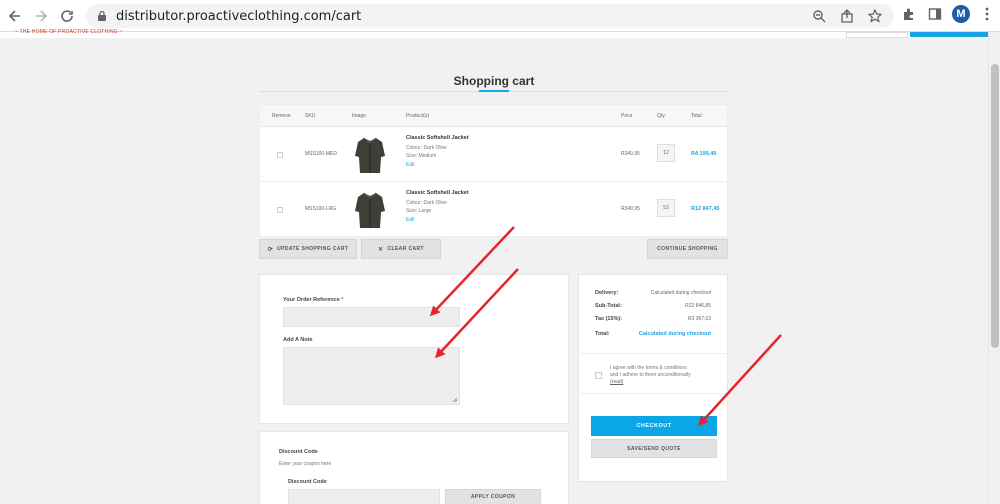 This screenshot has width=1000, height=504. Describe the element at coordinates (494, 91) in the screenshot. I see `title-accent-underline` at that location.